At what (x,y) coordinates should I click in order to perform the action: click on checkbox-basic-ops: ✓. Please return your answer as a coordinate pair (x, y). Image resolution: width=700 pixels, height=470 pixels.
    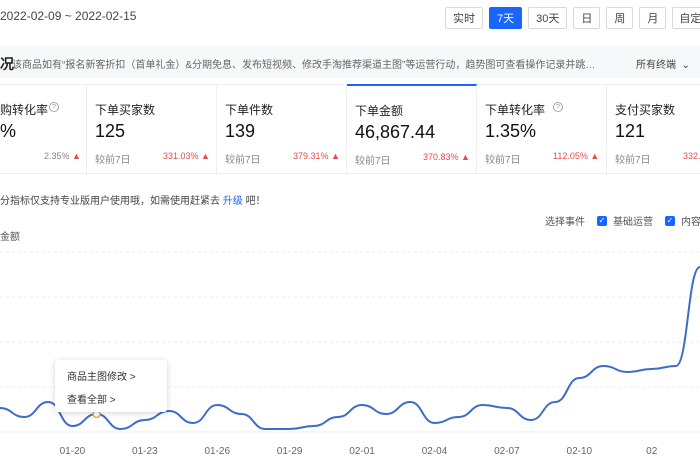
    Looking at the image, I should click on (602, 220).